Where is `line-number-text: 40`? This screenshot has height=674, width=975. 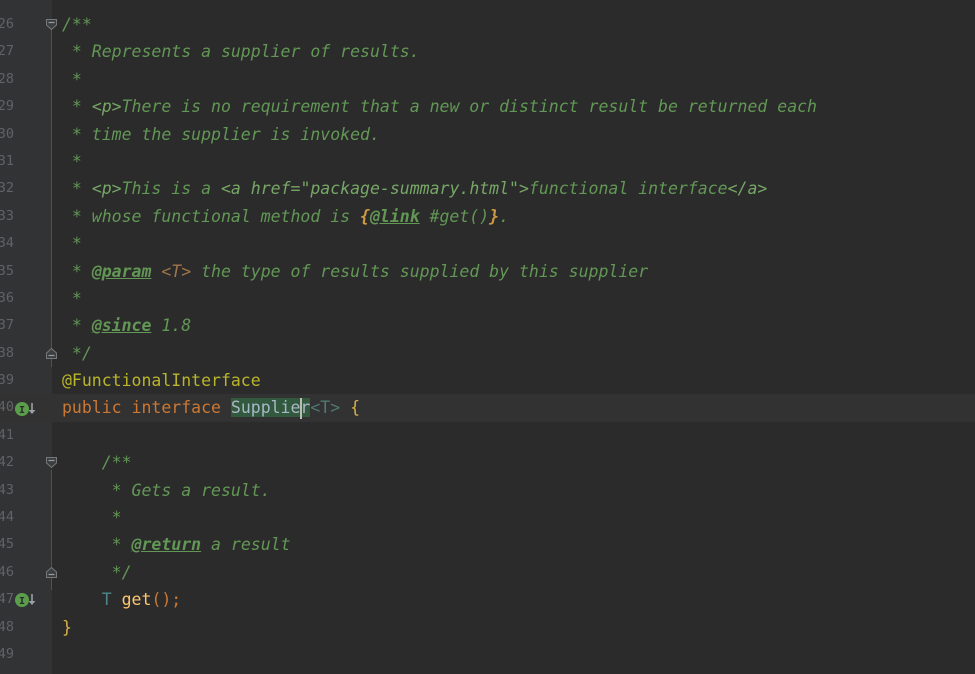
line-number-text: 40 is located at coordinates (7, 407).